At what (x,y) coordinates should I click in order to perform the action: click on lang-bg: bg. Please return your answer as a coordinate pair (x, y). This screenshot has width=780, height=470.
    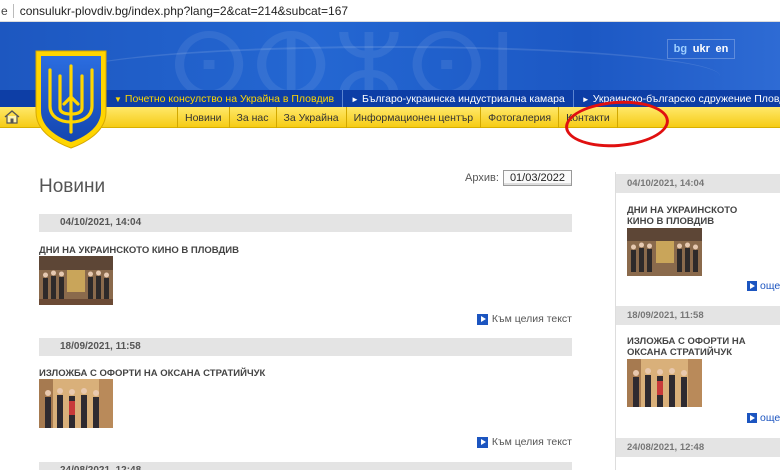
    Looking at the image, I should click on (680, 49).